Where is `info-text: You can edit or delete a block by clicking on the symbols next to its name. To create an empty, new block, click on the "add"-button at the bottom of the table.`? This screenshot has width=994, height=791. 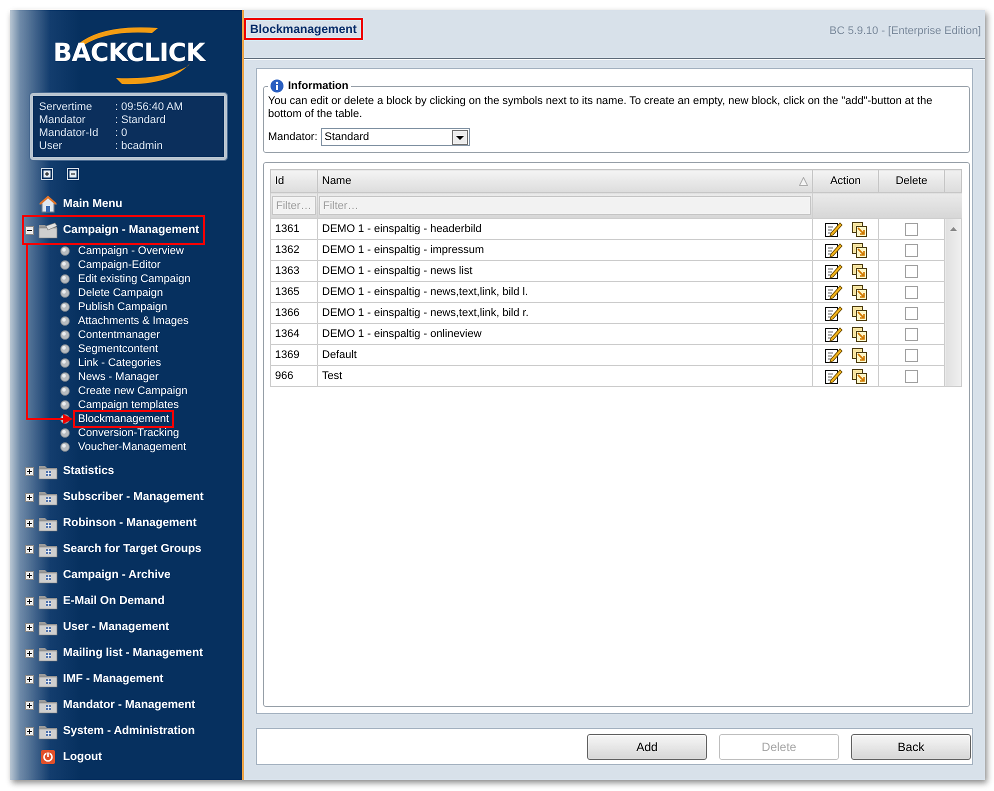
info-text: You can edit or delete a block by clicking on the symbols next to its name. To create an empty, new block, click on the "add"-button at the bottom of the table. is located at coordinates (601, 108).